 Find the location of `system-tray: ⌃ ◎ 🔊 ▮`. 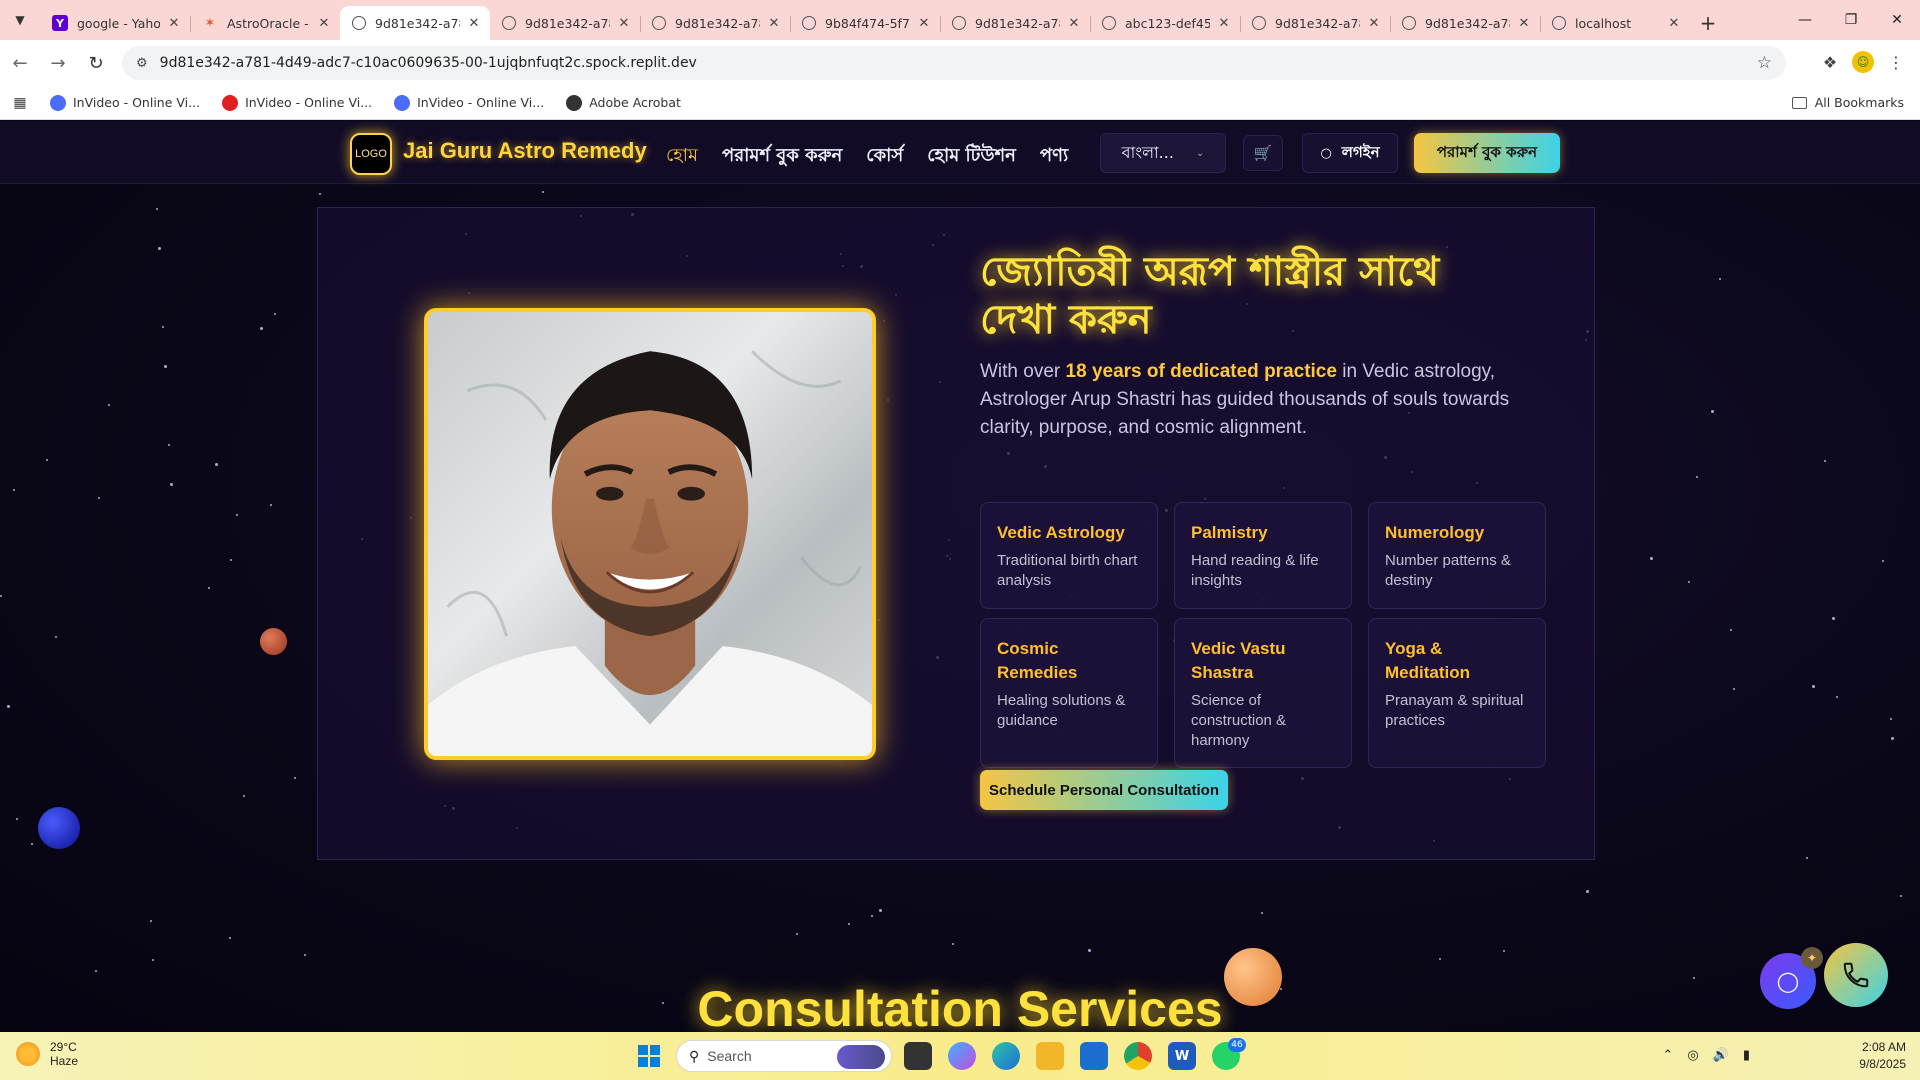

system-tray: ⌃ ◎ 🔊 ▮ is located at coordinates (1706, 1055).